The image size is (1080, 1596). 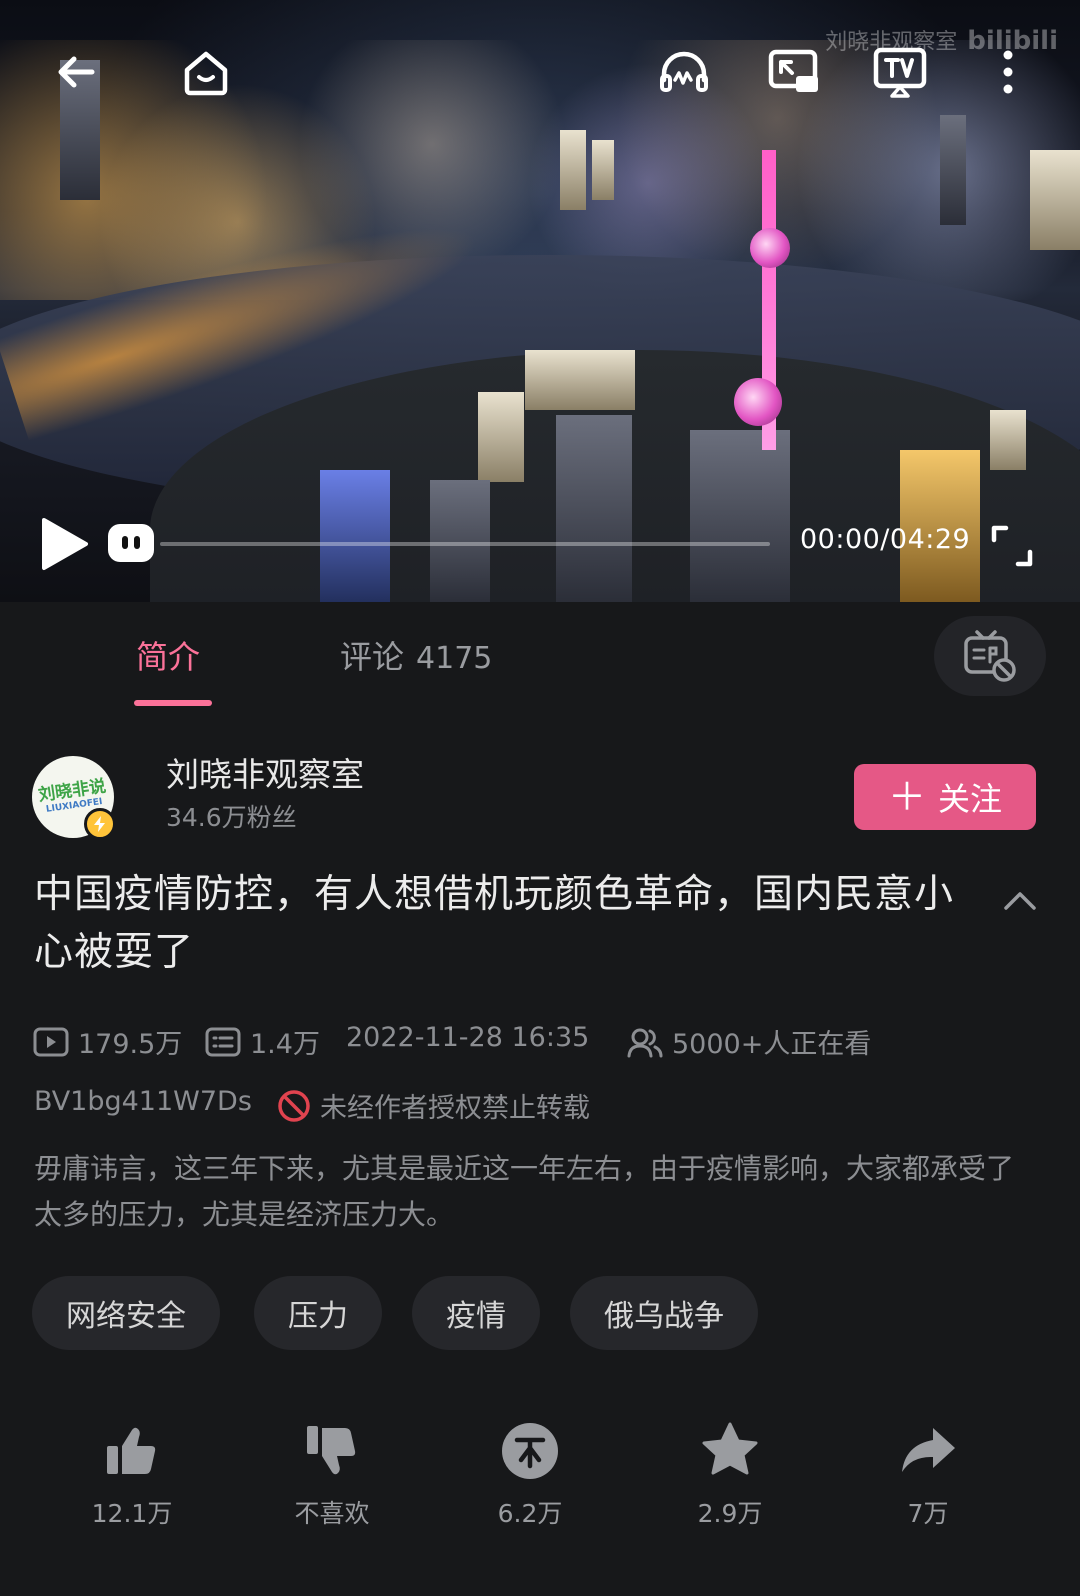 What do you see at coordinates (1008, 72) in the screenshot?
I see `more-icon` at bounding box center [1008, 72].